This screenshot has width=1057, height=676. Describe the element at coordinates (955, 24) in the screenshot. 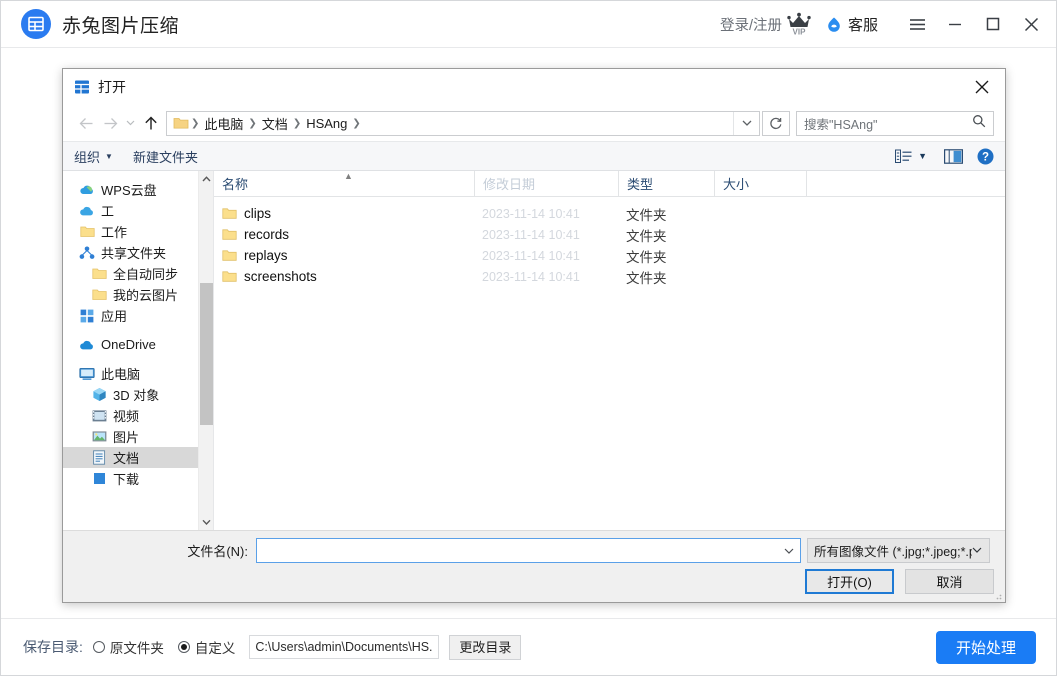

I see `minimize-button` at that location.